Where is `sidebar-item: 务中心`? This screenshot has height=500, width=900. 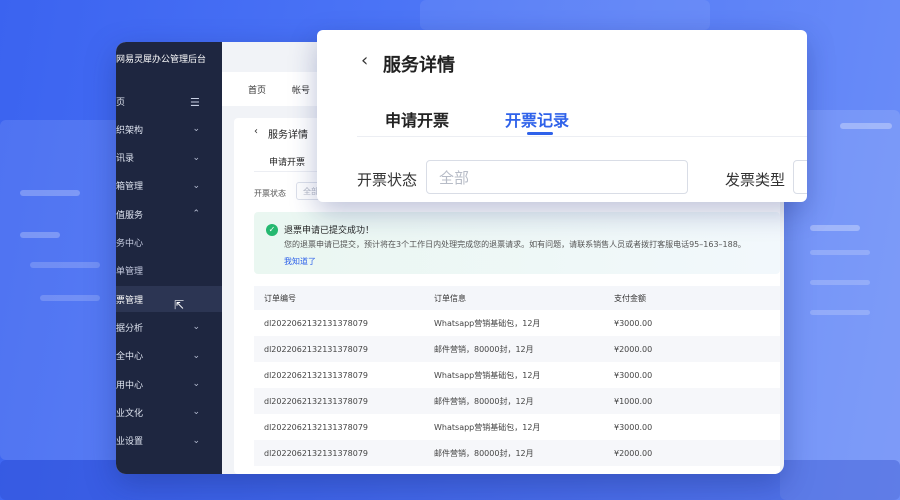 sidebar-item: 务中心 is located at coordinates (169, 243).